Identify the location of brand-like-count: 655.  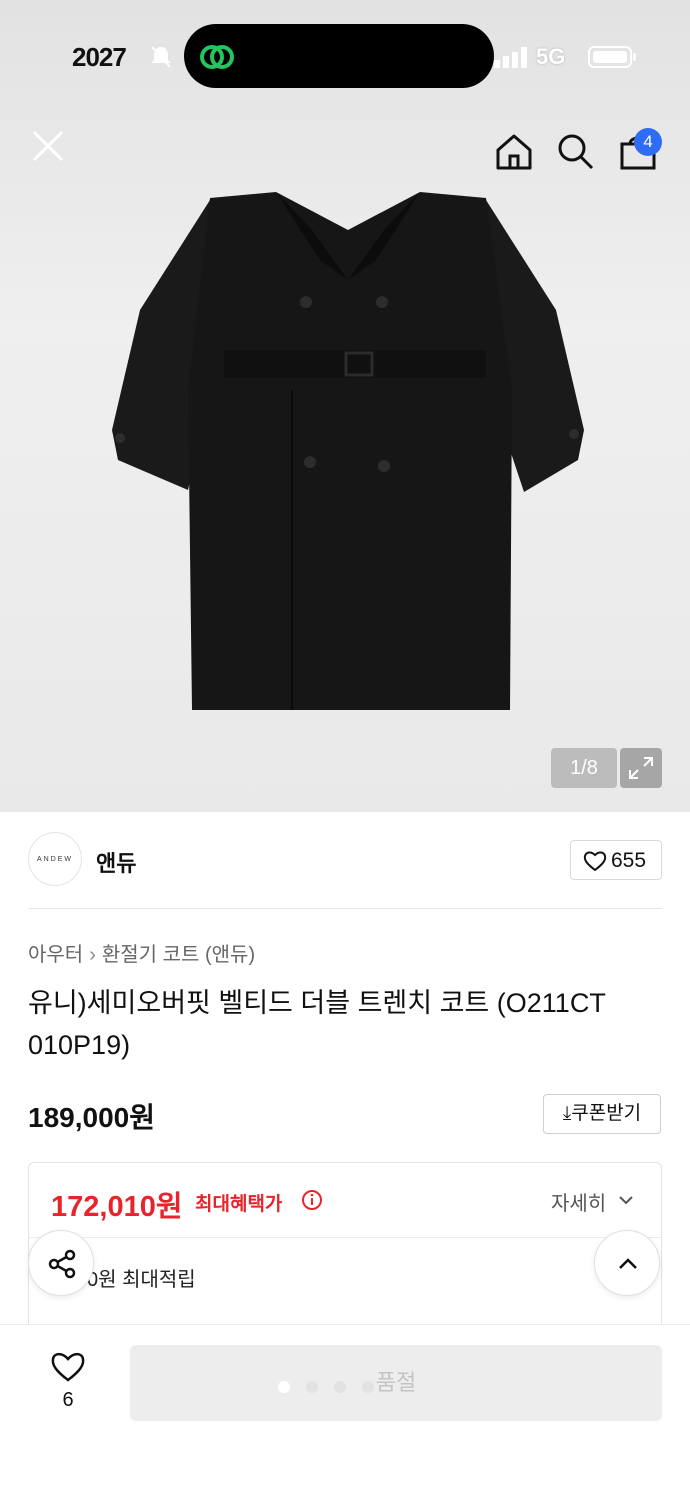
(629, 860).